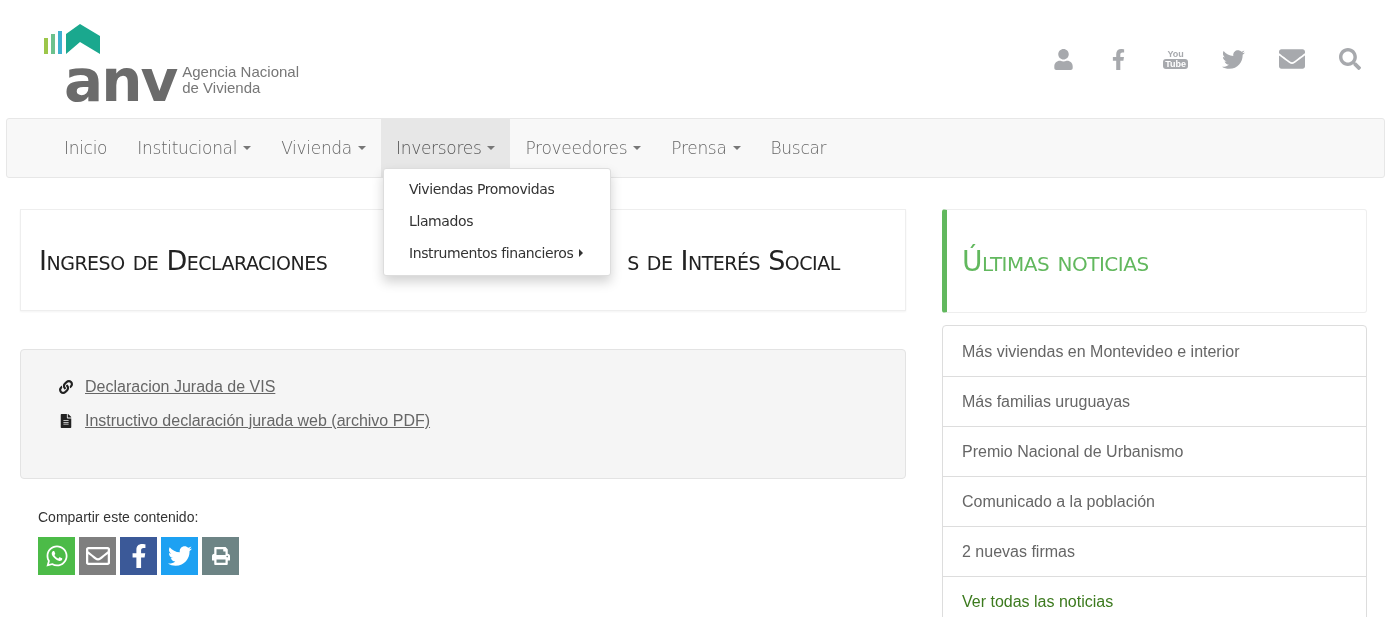 Image resolution: width=1391 pixels, height=617 pixels. Describe the element at coordinates (194, 148) in the screenshot. I see `nav-item: Institucional` at that location.